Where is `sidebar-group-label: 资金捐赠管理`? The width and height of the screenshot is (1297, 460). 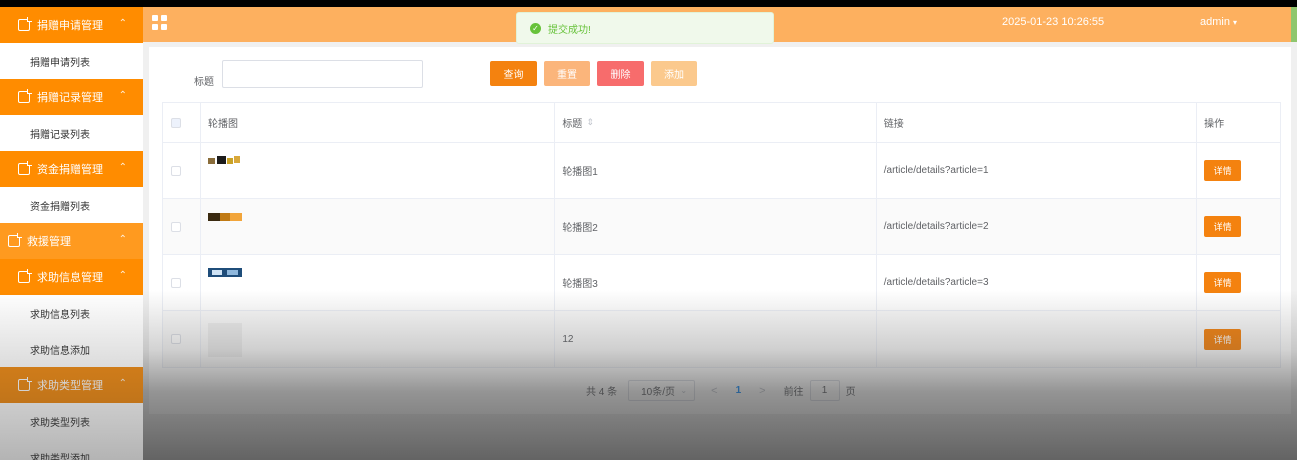 sidebar-group-label: 资金捐赠管理 is located at coordinates (70, 170).